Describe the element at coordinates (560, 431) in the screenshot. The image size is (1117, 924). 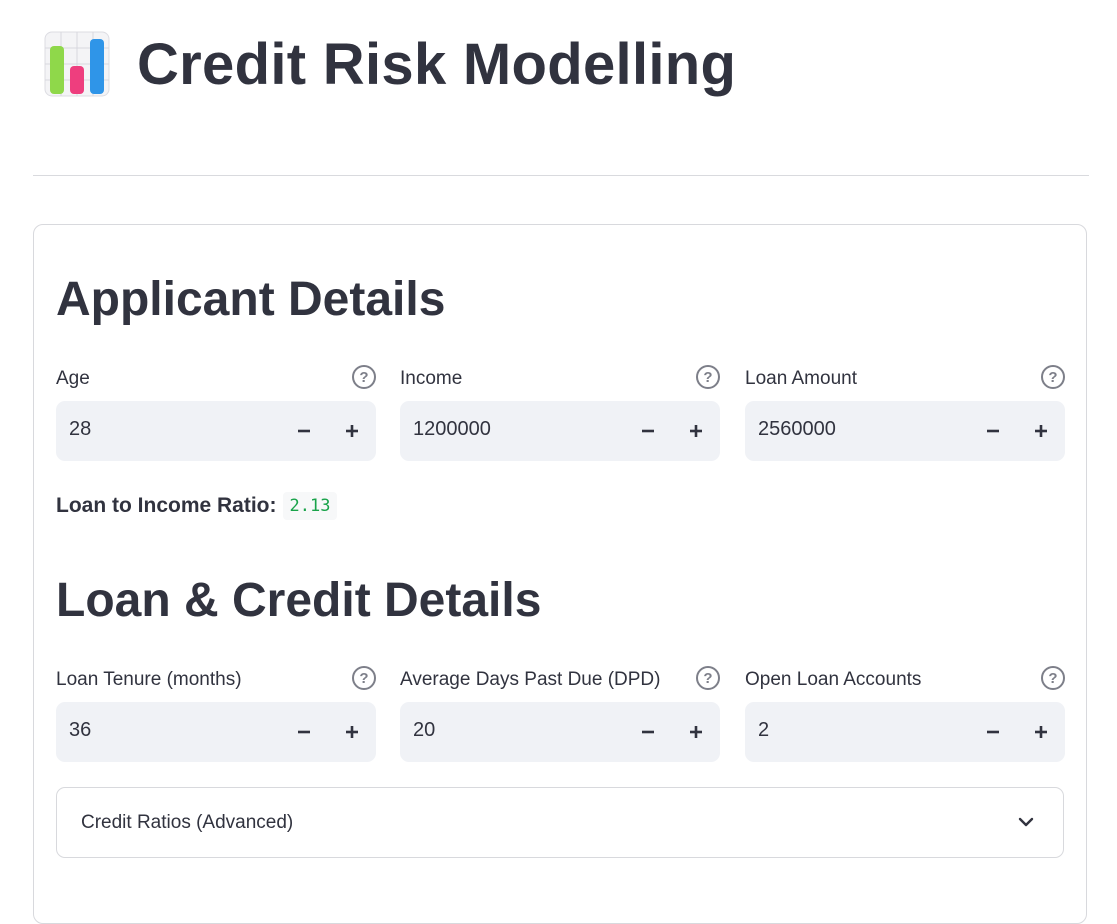
I see `income-input: 1200000` at that location.